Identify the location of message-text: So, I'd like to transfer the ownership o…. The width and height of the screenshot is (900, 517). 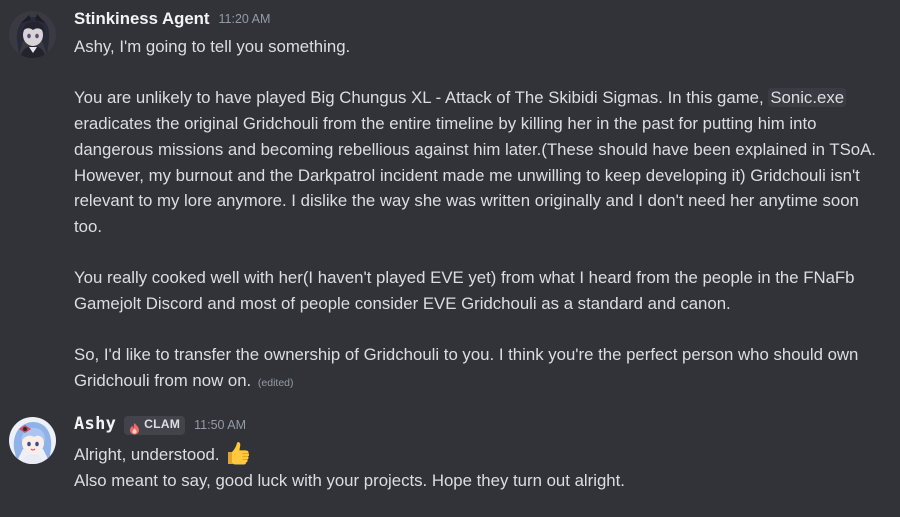
(477, 369).